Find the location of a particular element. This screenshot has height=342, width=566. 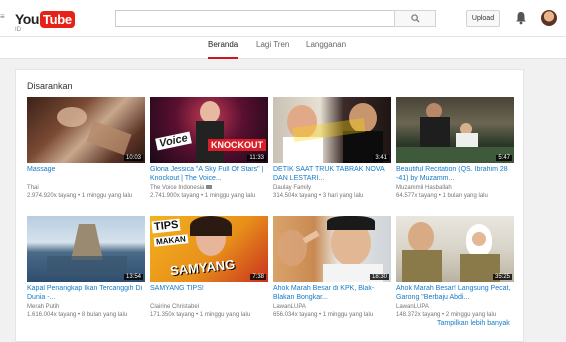

video-channel: Thai is located at coordinates (86, 188).